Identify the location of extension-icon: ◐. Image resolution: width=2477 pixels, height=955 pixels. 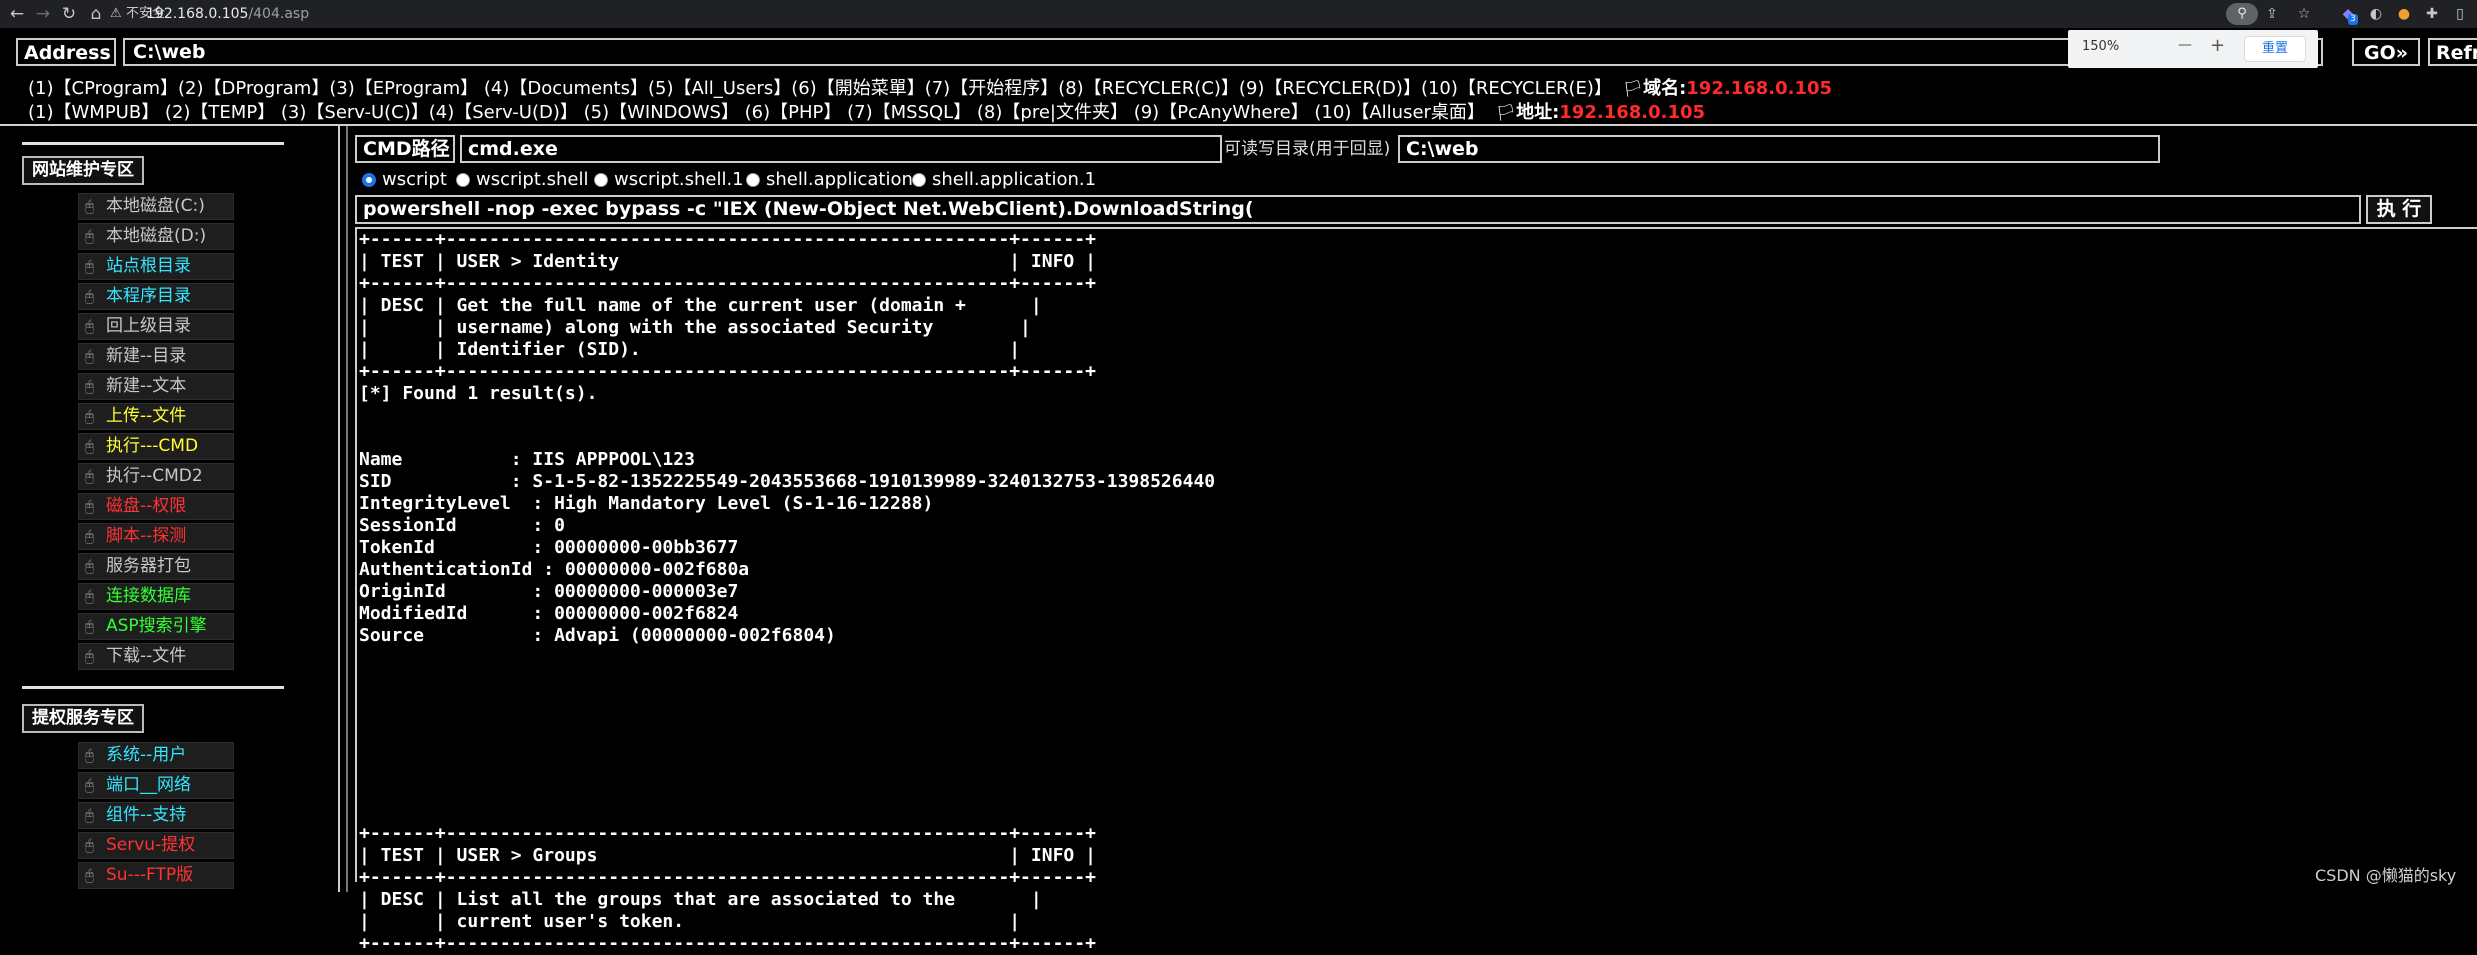
(2376, 14).